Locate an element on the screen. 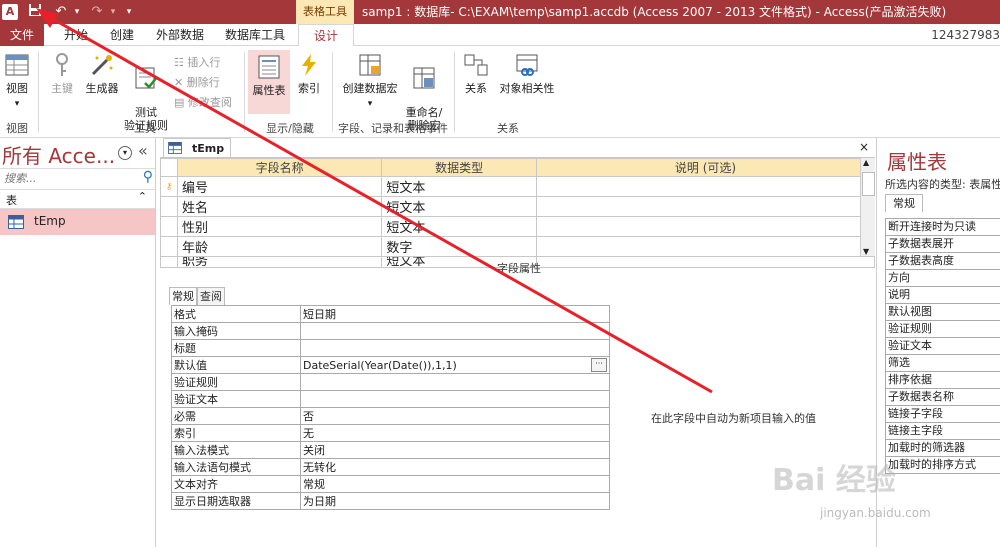  view-button: 视图 ▾ is located at coordinates (17, 80).